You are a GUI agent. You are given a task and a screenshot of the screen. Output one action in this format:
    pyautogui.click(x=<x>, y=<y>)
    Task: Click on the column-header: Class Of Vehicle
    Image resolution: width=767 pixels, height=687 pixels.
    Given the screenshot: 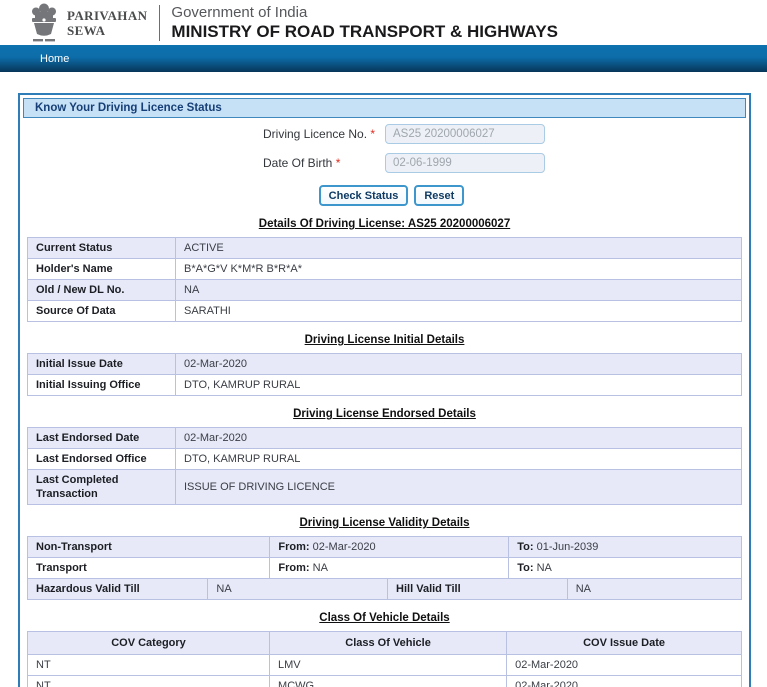 What is the action you would take?
    pyautogui.click(x=388, y=643)
    